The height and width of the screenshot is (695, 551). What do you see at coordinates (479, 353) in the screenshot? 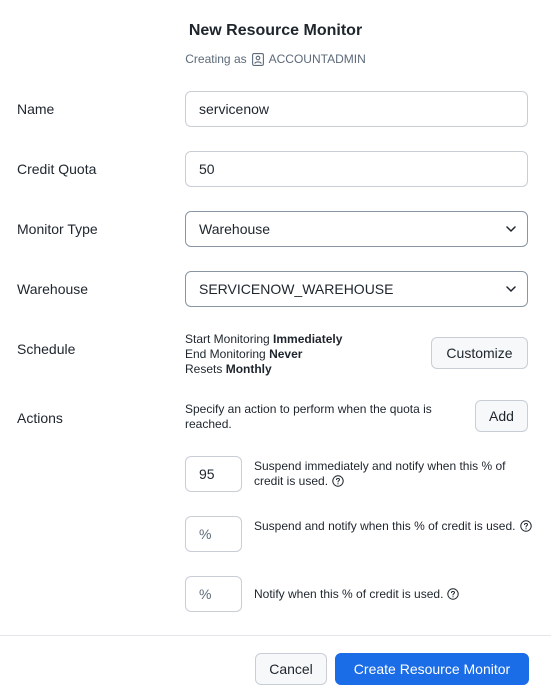
I see `customize-button: Customize` at bounding box center [479, 353].